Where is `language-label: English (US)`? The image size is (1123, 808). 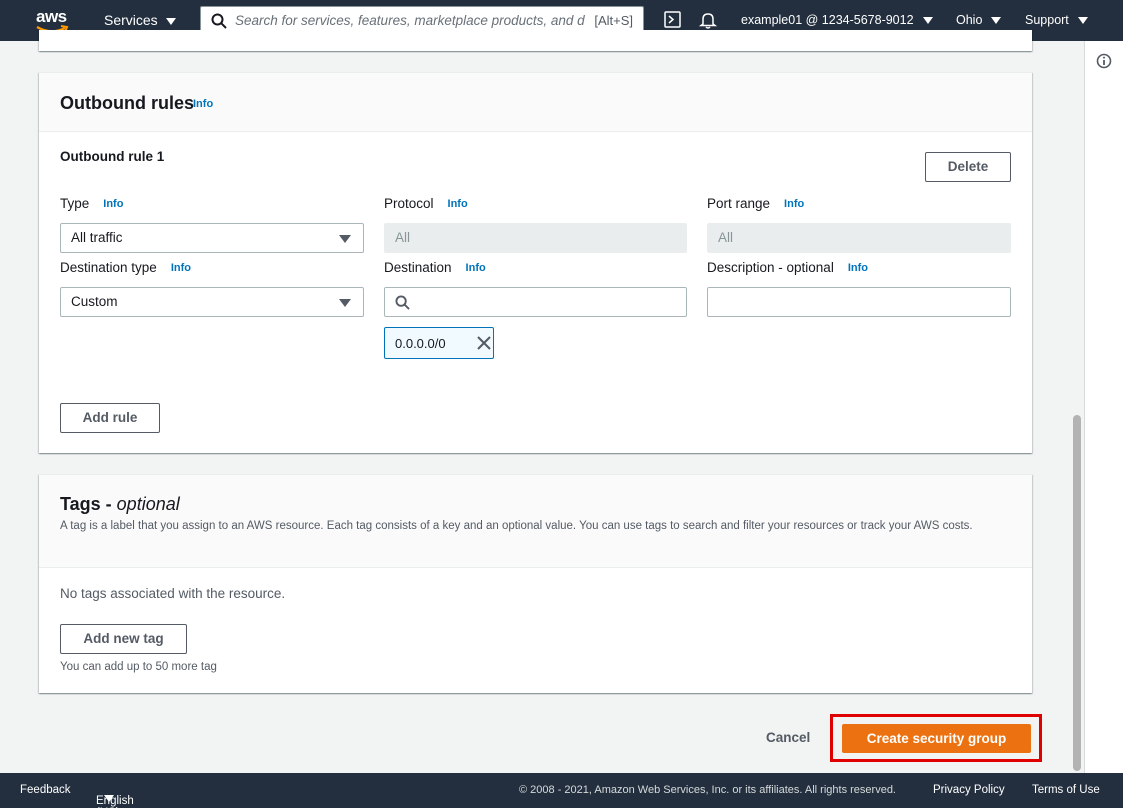 language-label: English (US) is located at coordinates (115, 801).